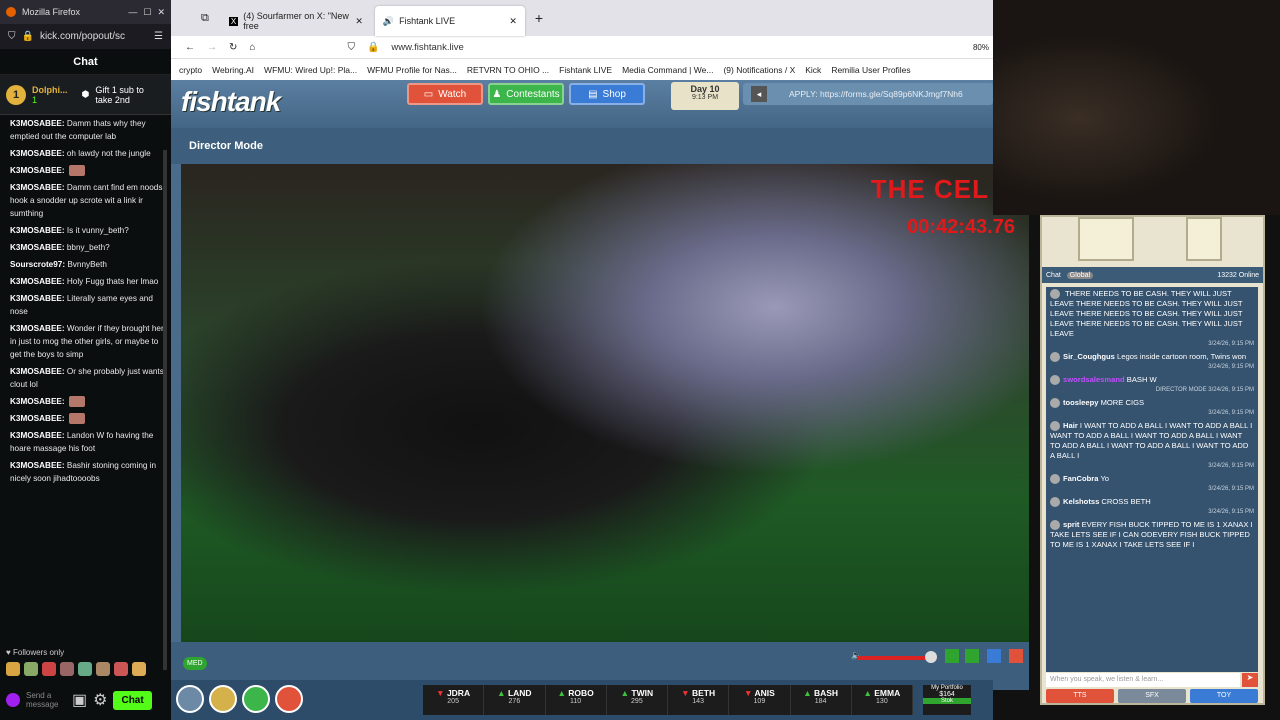 The image size is (1280, 720). Describe the element at coordinates (132, 700) in the screenshot. I see `chat-send-button: Chat` at that location.